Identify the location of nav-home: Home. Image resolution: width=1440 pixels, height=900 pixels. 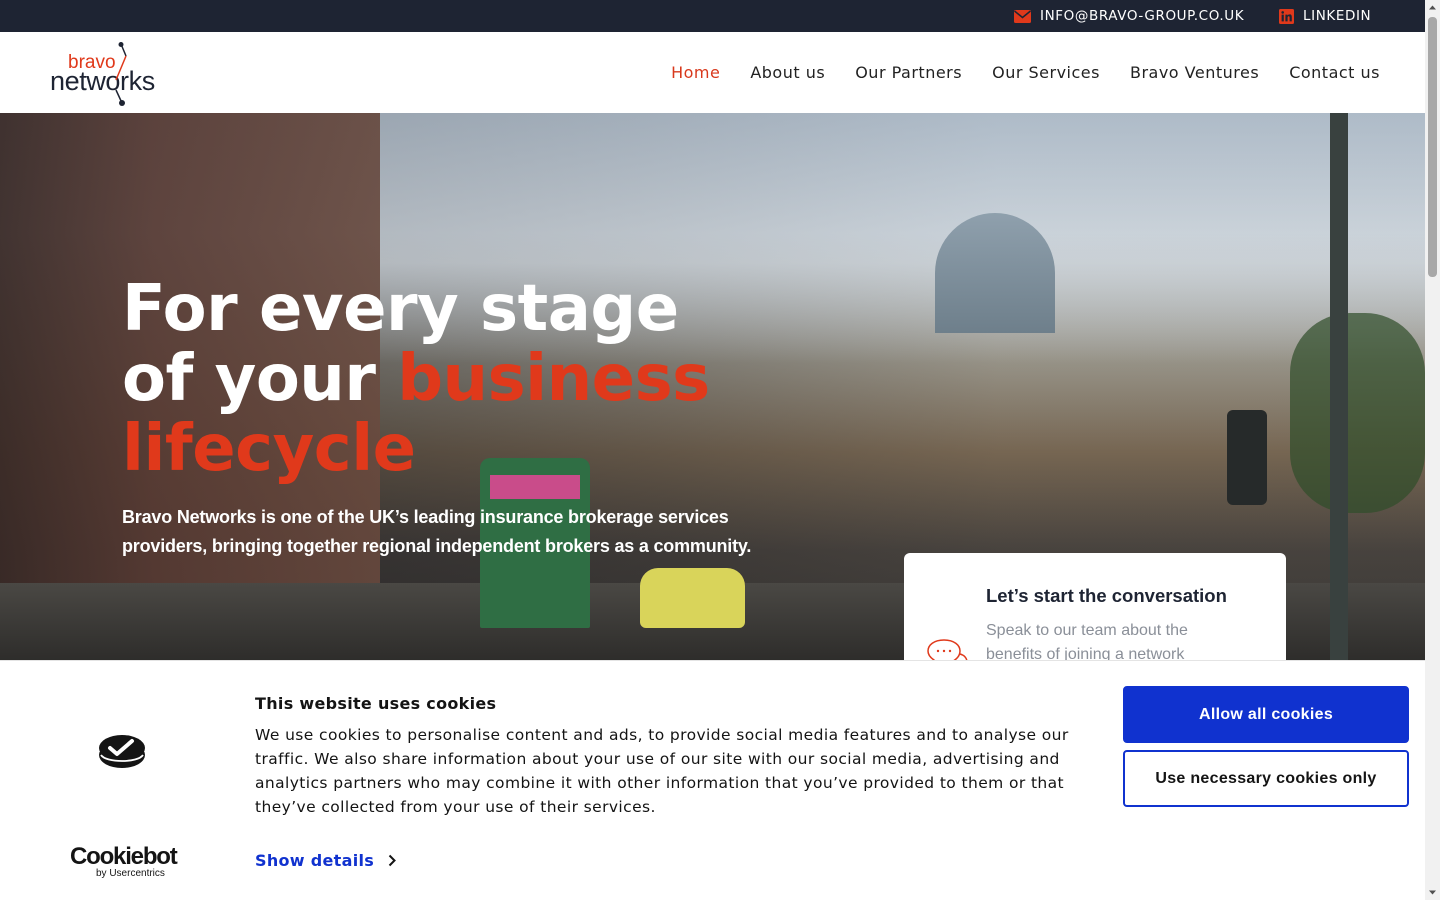
(695, 72).